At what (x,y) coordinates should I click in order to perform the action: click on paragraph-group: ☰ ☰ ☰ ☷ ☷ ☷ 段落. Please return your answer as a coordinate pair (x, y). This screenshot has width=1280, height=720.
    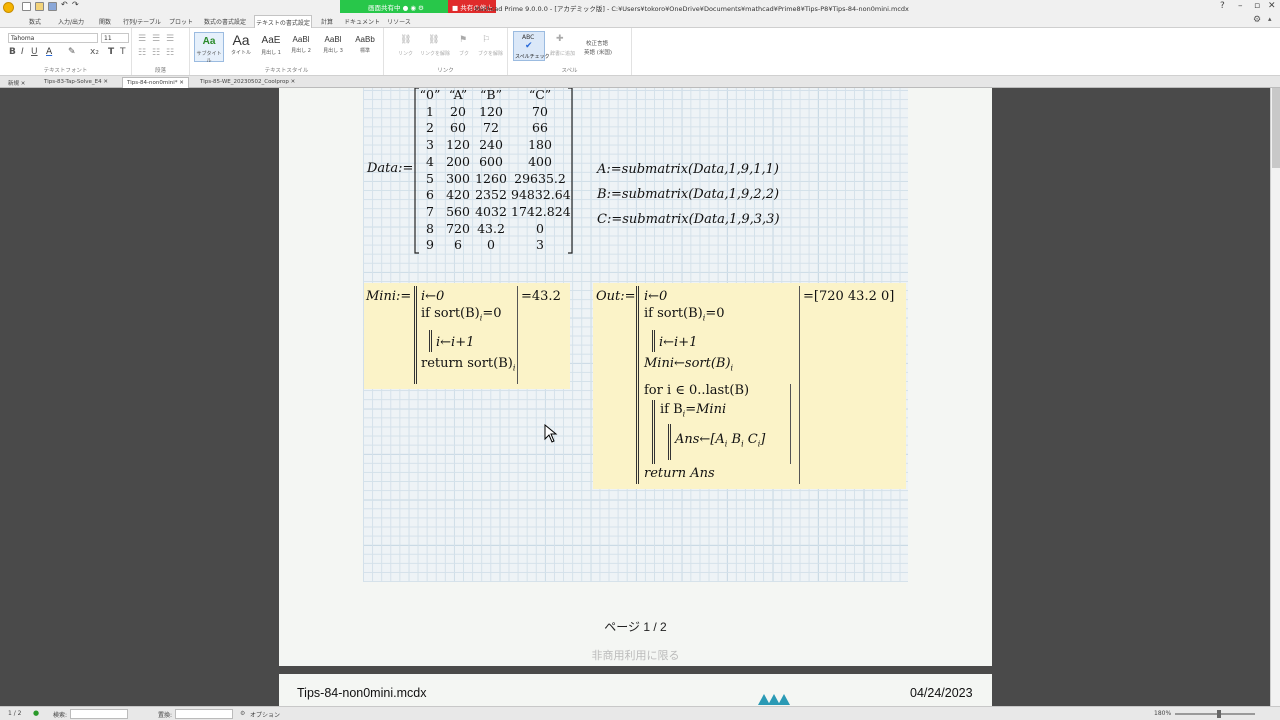
    Looking at the image, I should click on (161, 51).